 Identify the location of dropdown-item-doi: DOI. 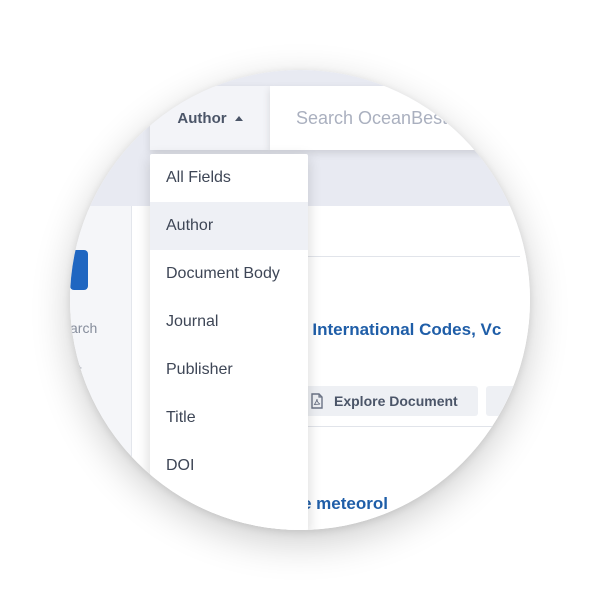
(229, 466).